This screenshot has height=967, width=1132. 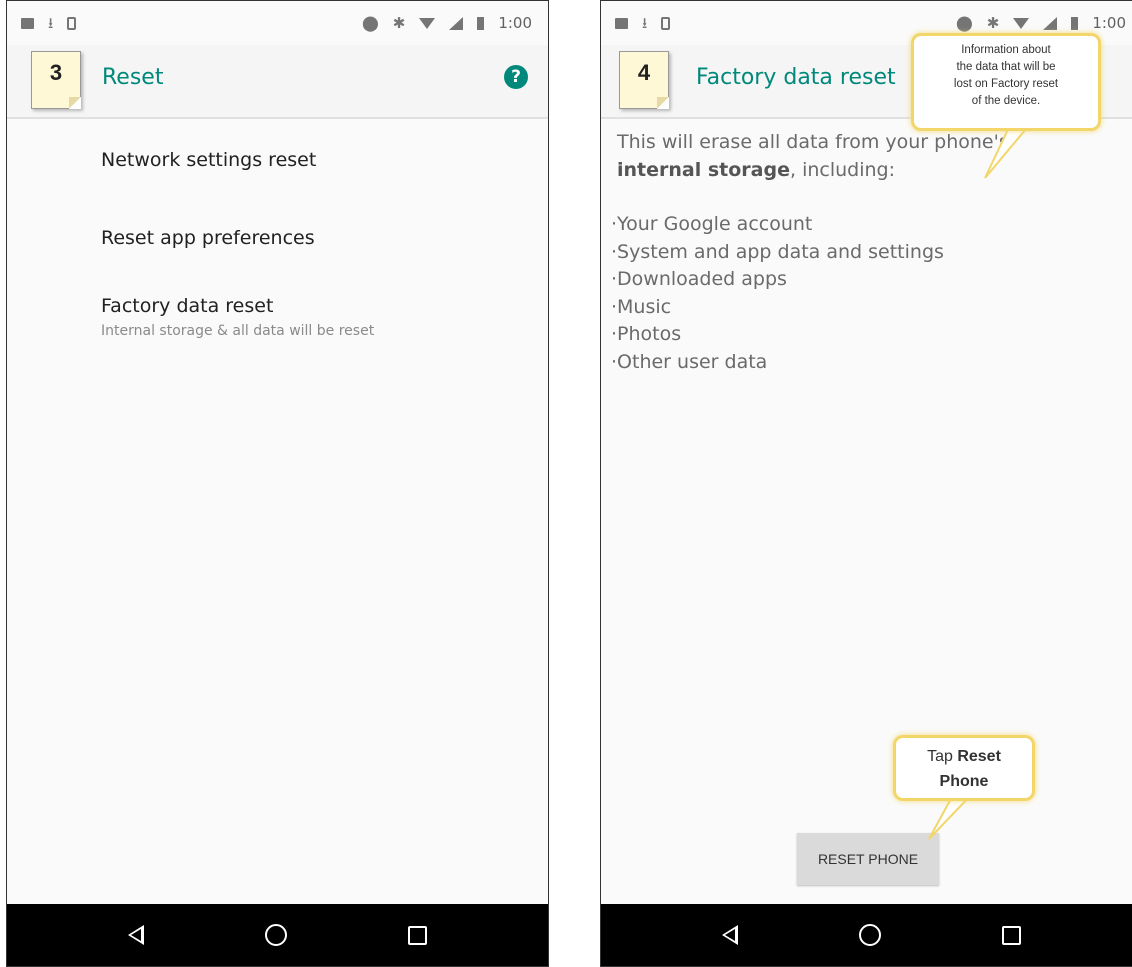 I want to click on menu-item-network-settings-reset: Network settings reset, so click(x=208, y=160).